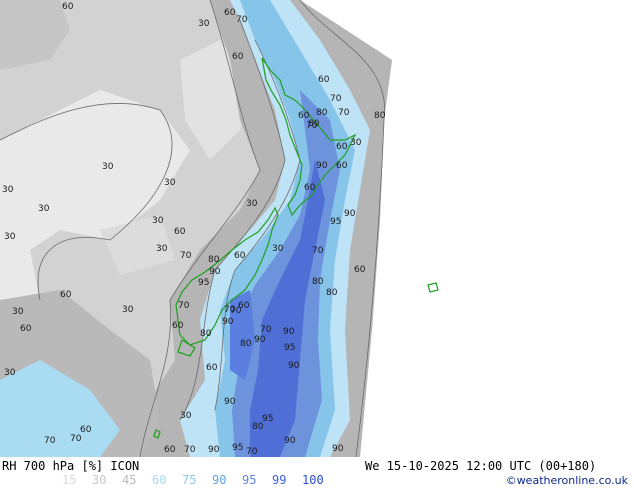 Image resolution: width=634 pixels, height=490 pixels. I want to click on legend-value-15: 15, so click(69, 480).